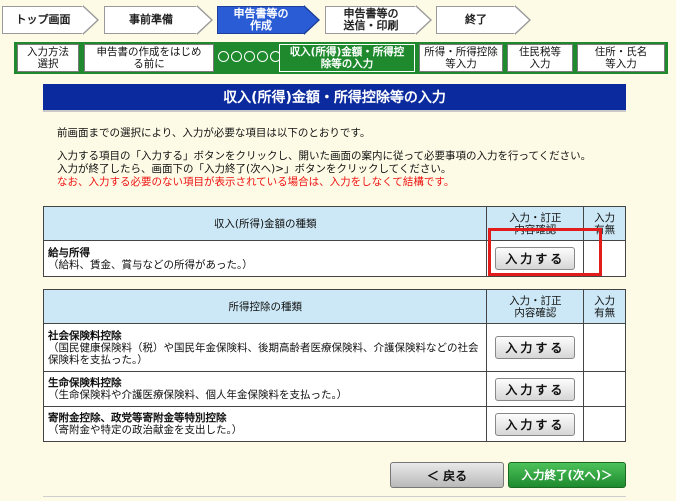 Image resolution: width=676 pixels, height=501 pixels. What do you see at coordinates (151, 20) in the screenshot?
I see `step-preparation: 事前準備` at bounding box center [151, 20].